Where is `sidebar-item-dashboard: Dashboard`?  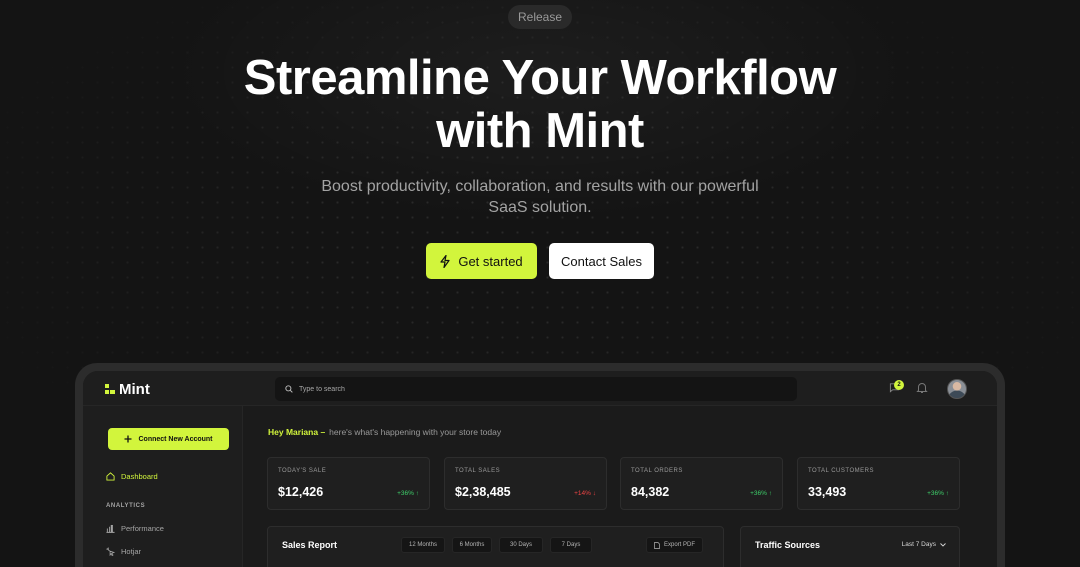 sidebar-item-dashboard: Dashboard is located at coordinates (132, 476).